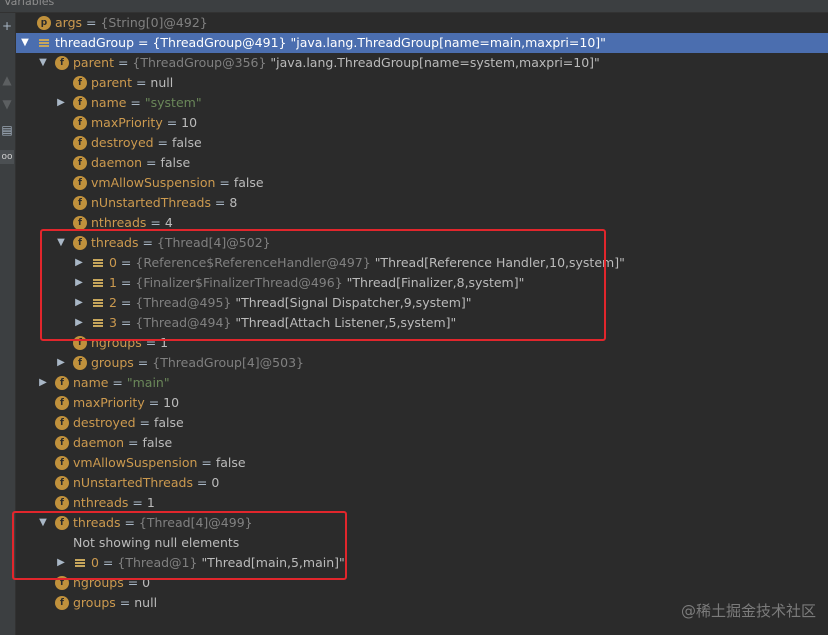 The height and width of the screenshot is (635, 828). What do you see at coordinates (422, 363) in the screenshot?
I see `variable-row: ▶ f groups = {ThreadGroup[4]@503}` at bounding box center [422, 363].